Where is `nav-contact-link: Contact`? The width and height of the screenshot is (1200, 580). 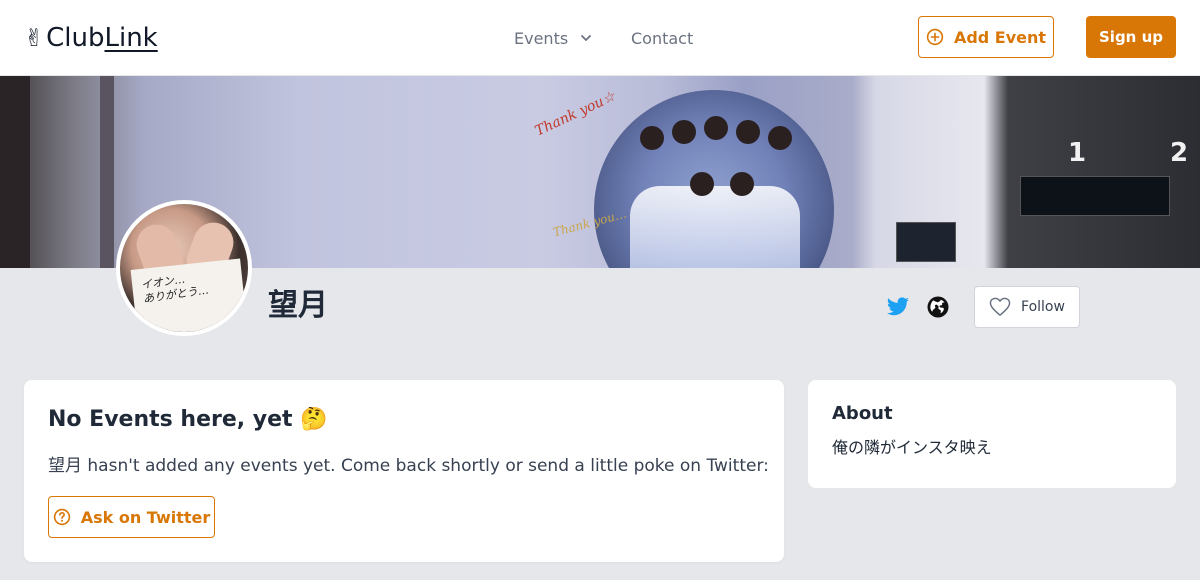 nav-contact-link: Contact is located at coordinates (662, 38).